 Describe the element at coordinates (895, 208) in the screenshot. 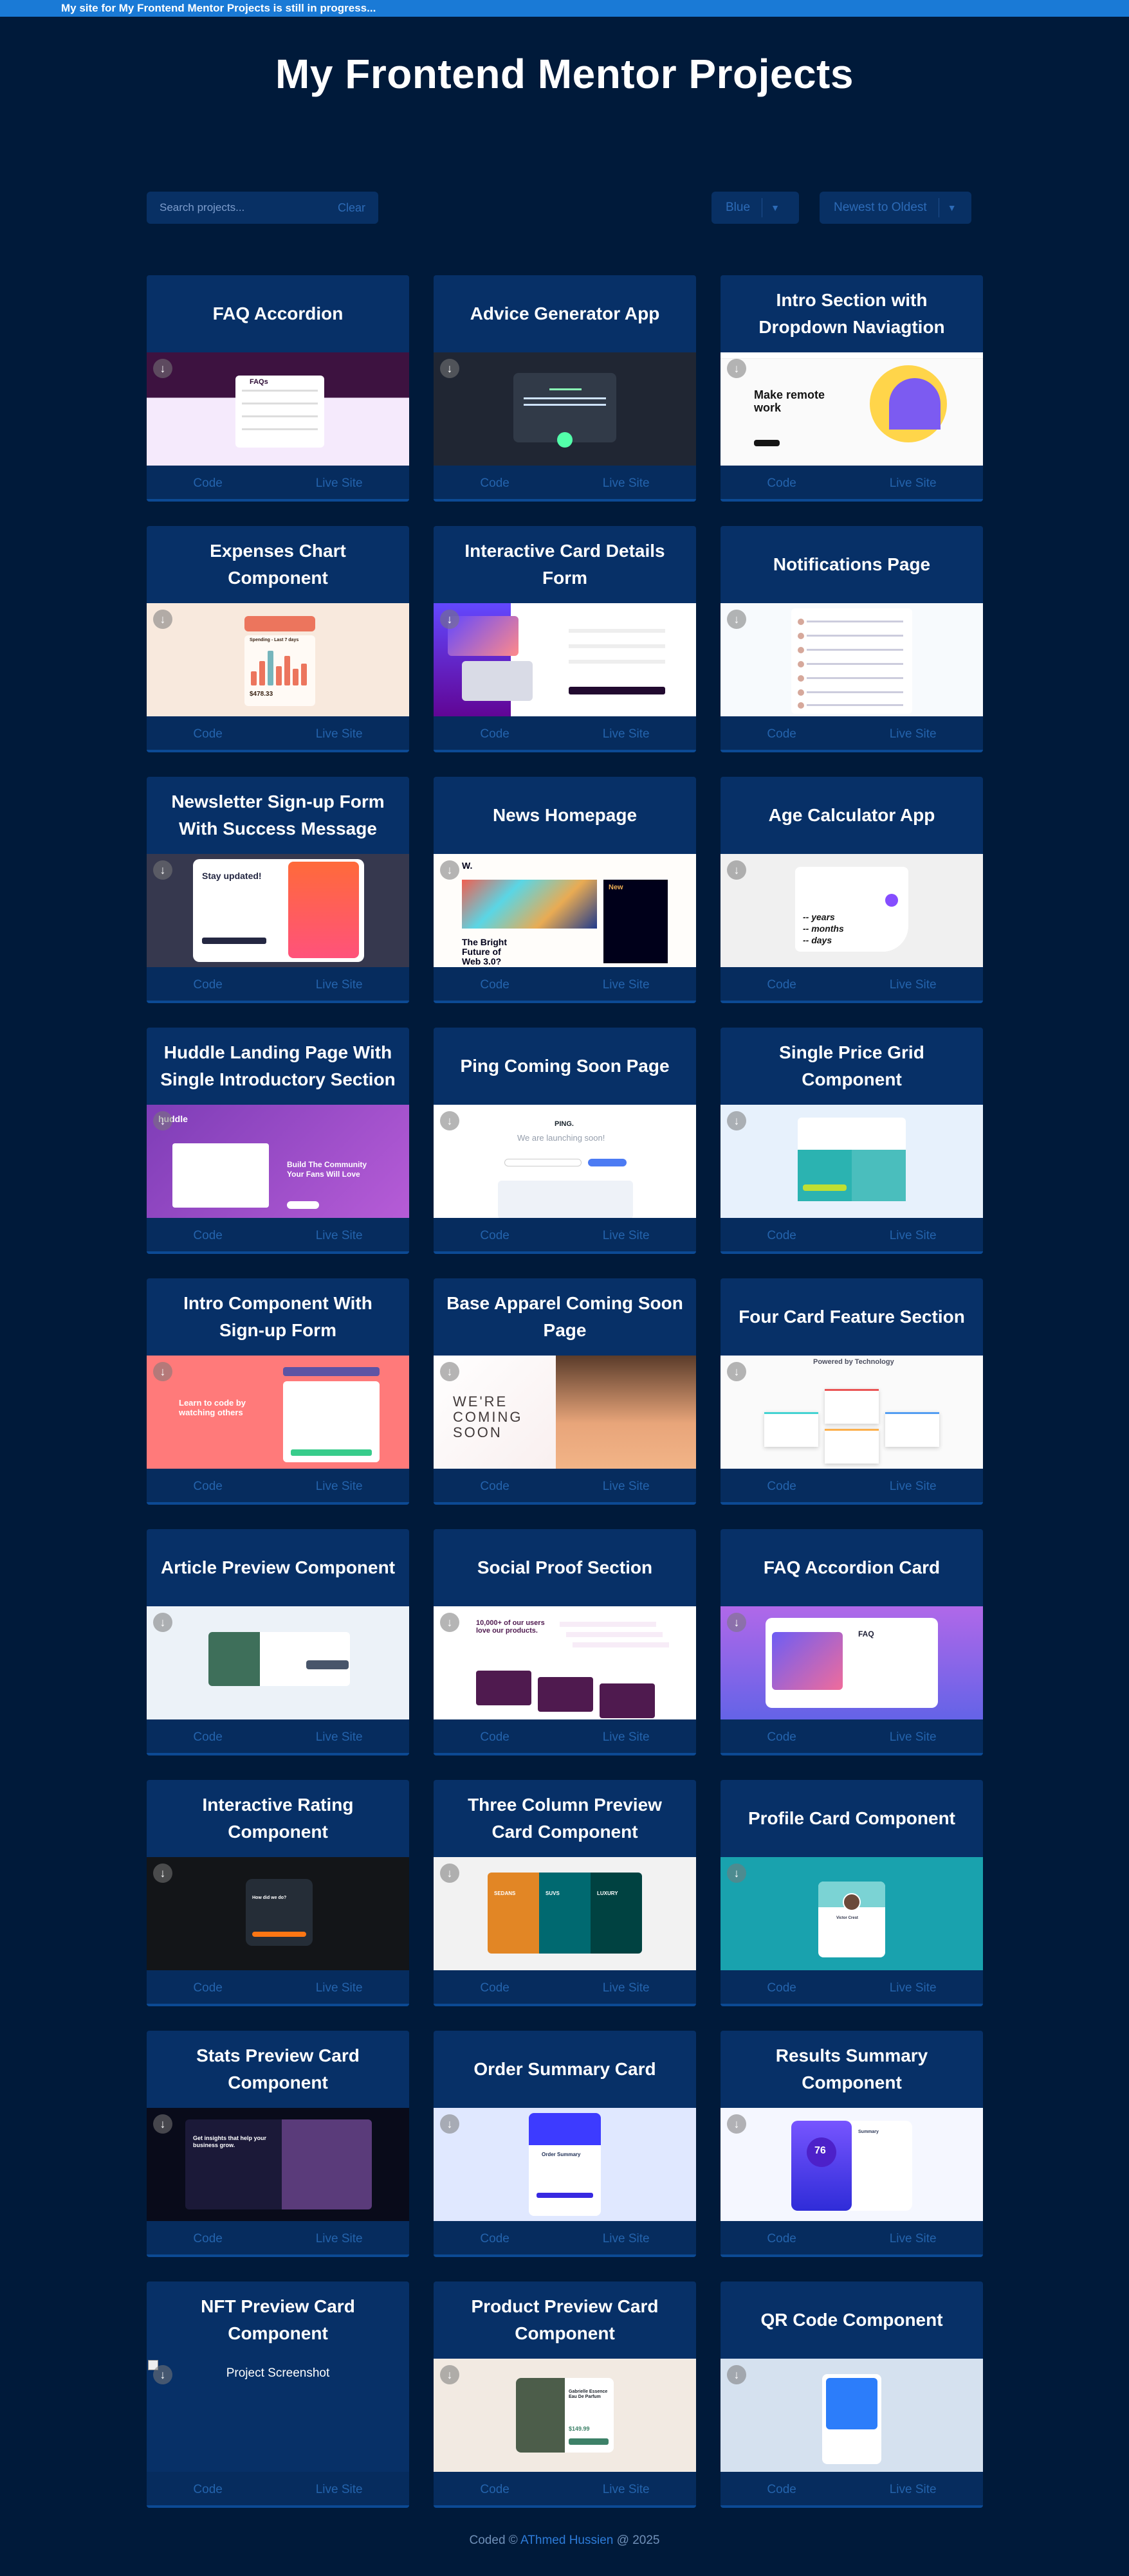

I see `sort-select: Newest to Oldest ▼` at that location.